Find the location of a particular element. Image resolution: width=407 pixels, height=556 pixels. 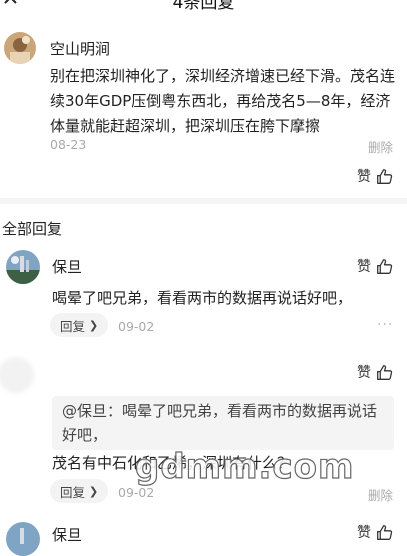

watermark: gdmm.com is located at coordinates (244, 466).